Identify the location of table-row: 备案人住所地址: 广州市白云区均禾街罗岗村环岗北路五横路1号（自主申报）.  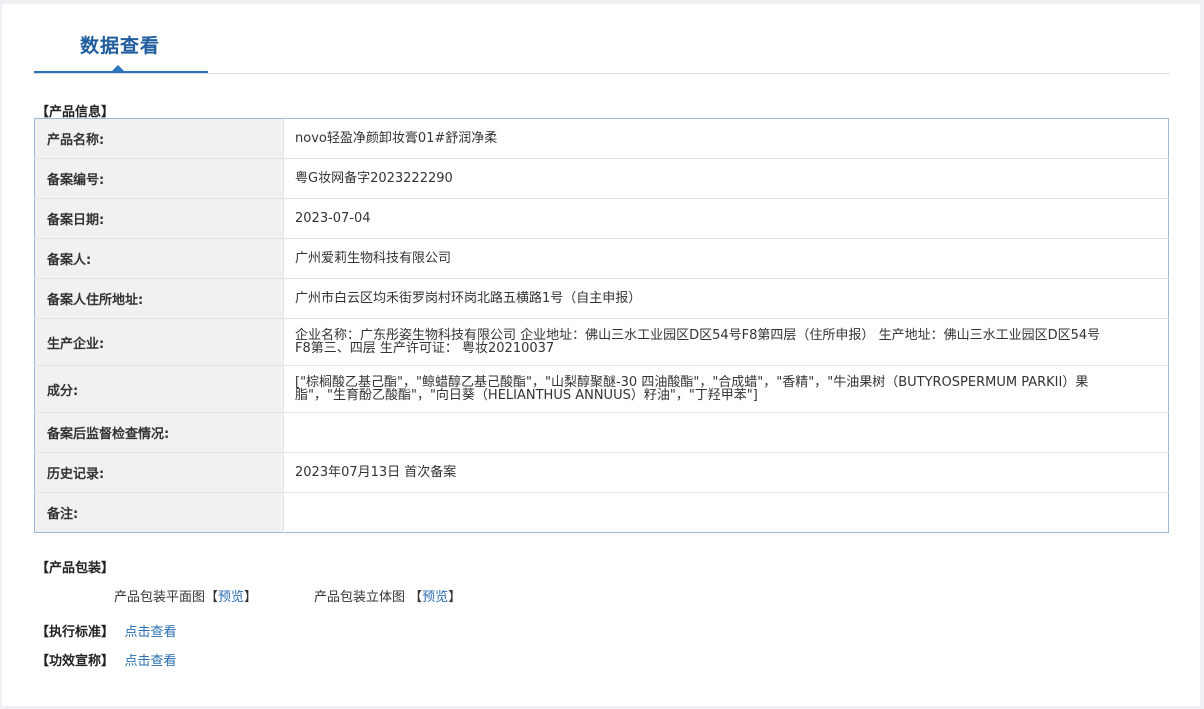
(601, 298).